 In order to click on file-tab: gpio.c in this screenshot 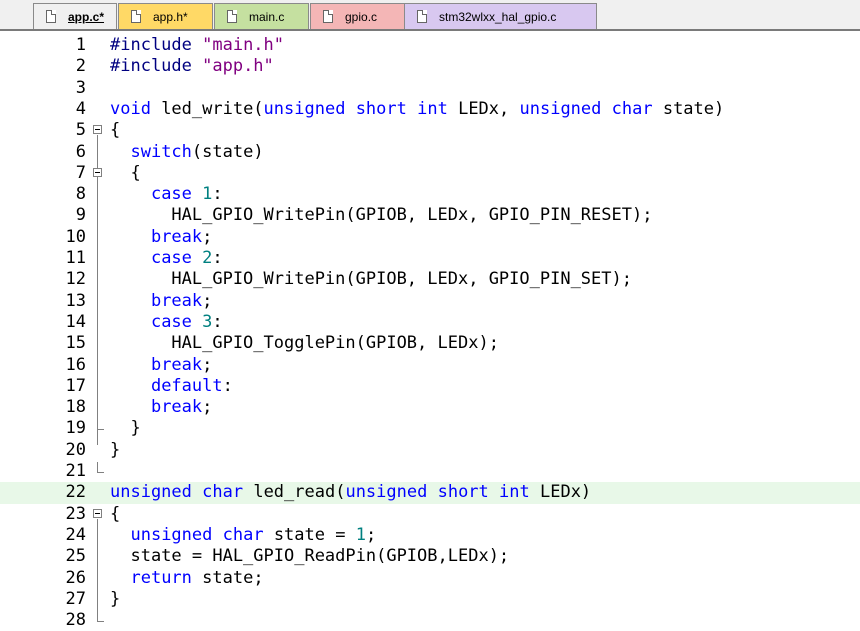, I will do `click(357, 16)`.